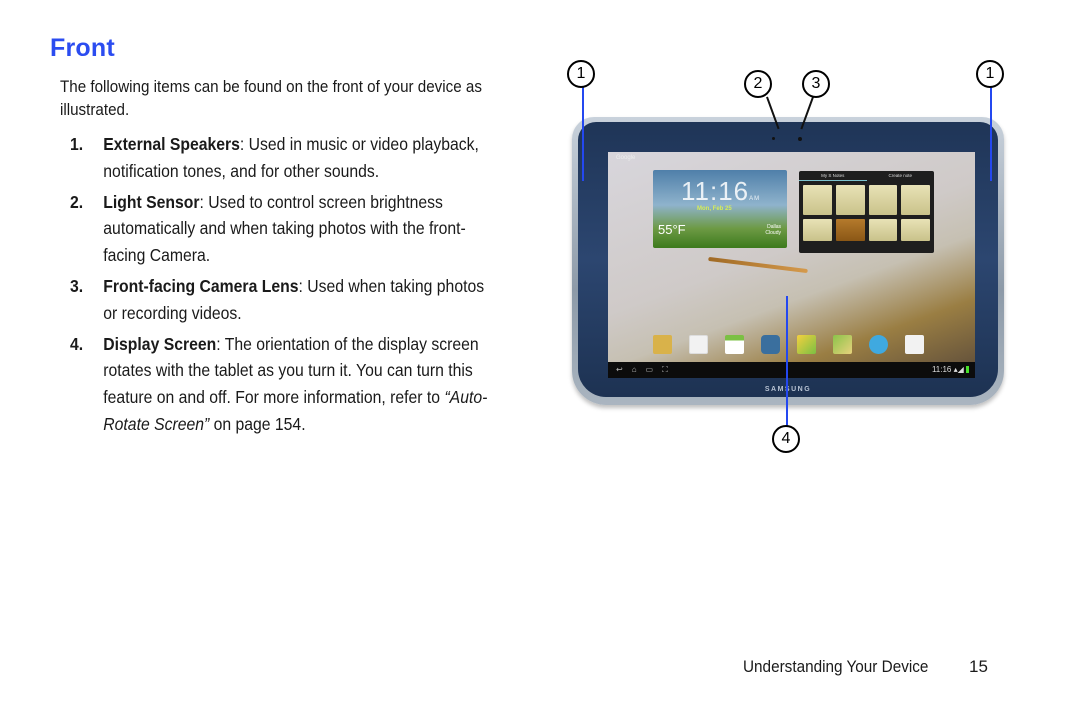 This screenshot has width=1080, height=720. Describe the element at coordinates (770, 344) in the screenshot. I see `camera-app-icon` at that location.